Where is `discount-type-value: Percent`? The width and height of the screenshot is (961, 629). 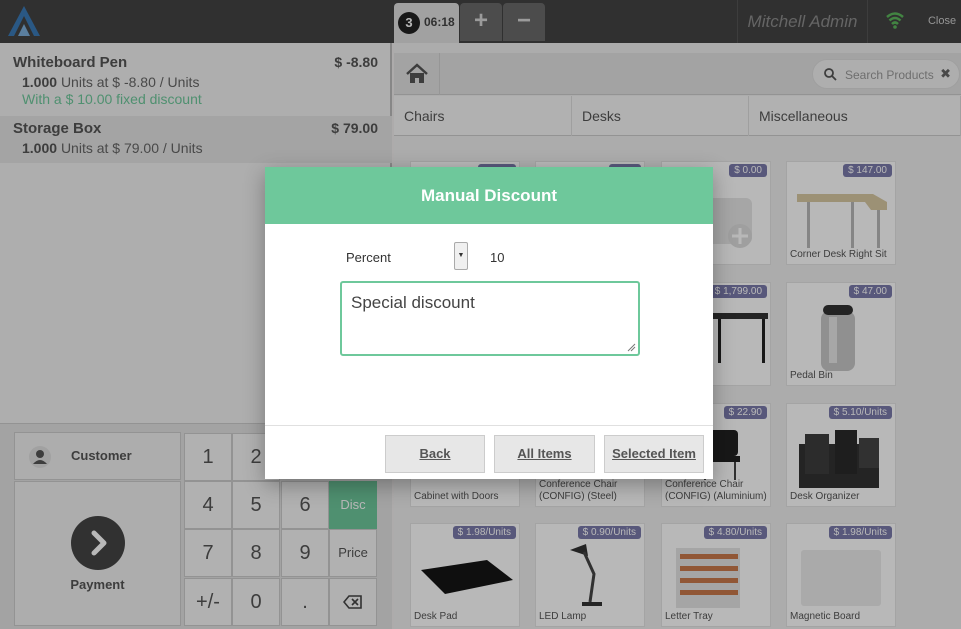
discount-type-value: Percent is located at coordinates (368, 257).